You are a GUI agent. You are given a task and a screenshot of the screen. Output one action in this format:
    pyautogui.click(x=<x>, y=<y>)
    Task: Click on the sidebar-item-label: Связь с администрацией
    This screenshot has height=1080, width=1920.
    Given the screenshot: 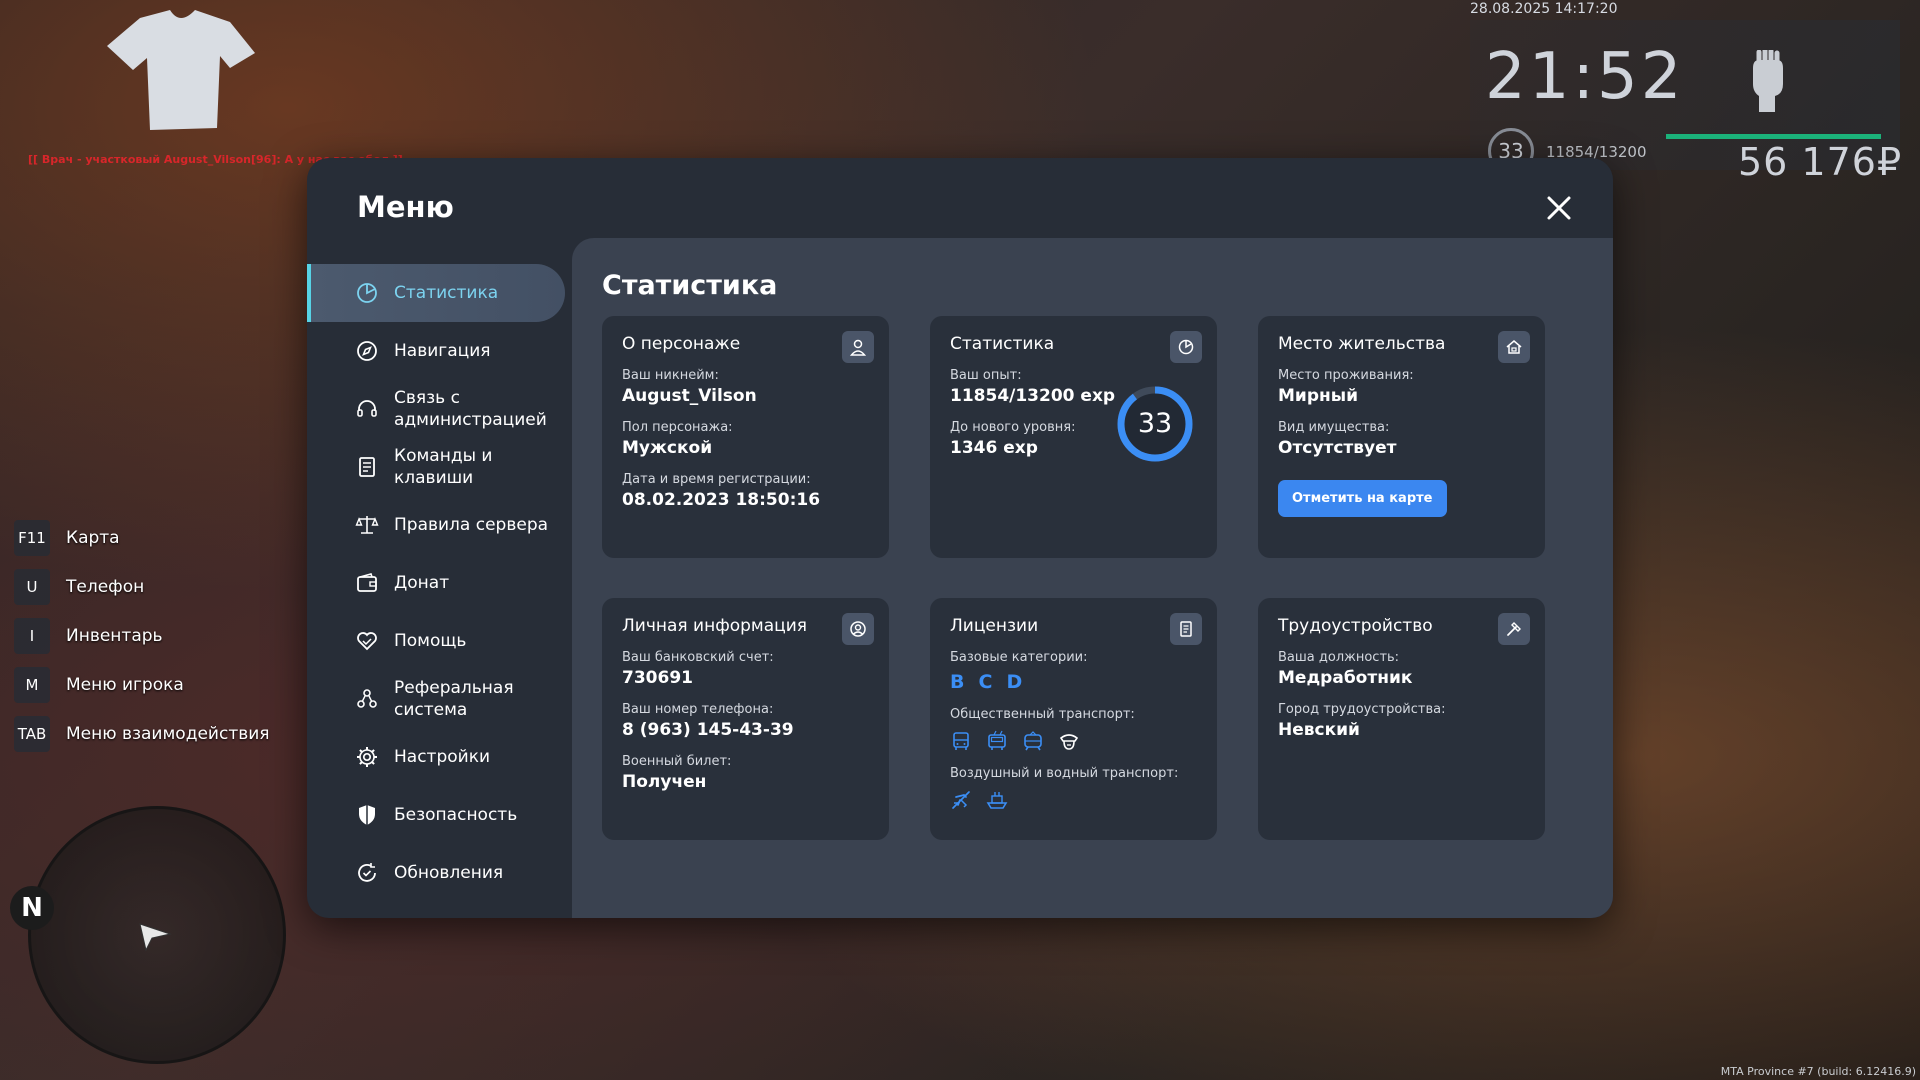 What is the action you would take?
    pyautogui.click(x=470, y=409)
    